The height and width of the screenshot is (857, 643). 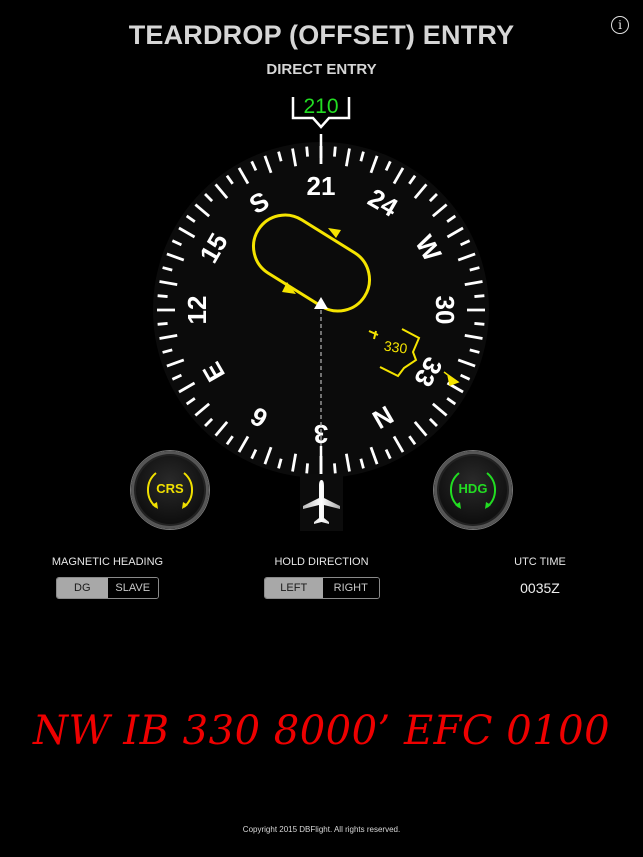 I want to click on crs-knob-label: CRS, so click(x=170, y=488).